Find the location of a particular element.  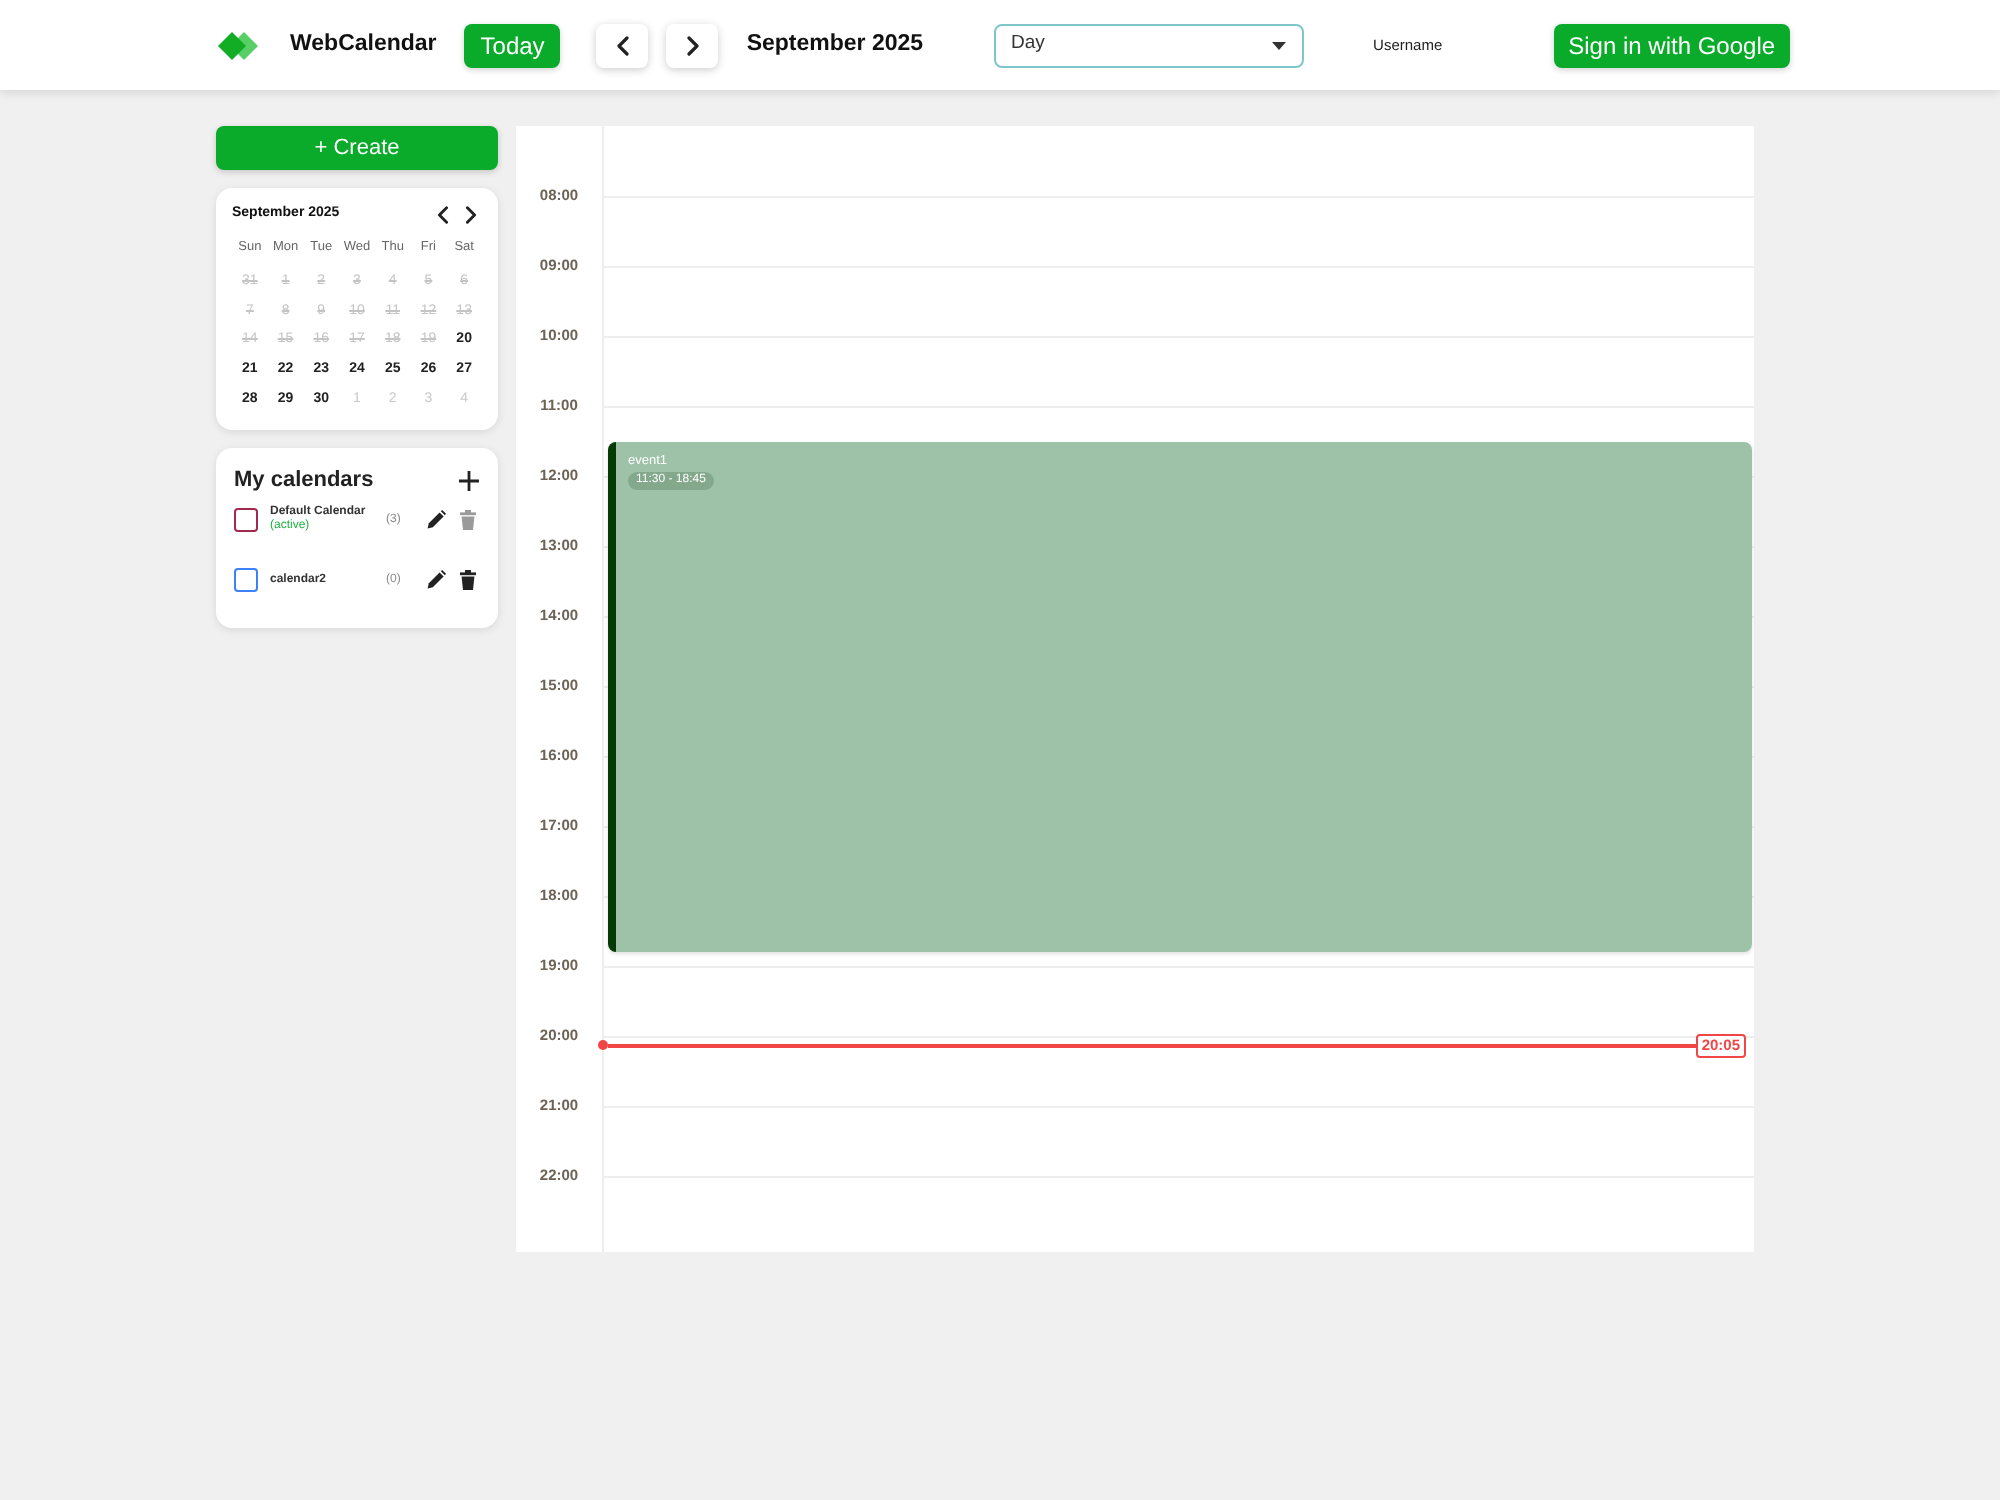

plus-icon is located at coordinates (469, 480).